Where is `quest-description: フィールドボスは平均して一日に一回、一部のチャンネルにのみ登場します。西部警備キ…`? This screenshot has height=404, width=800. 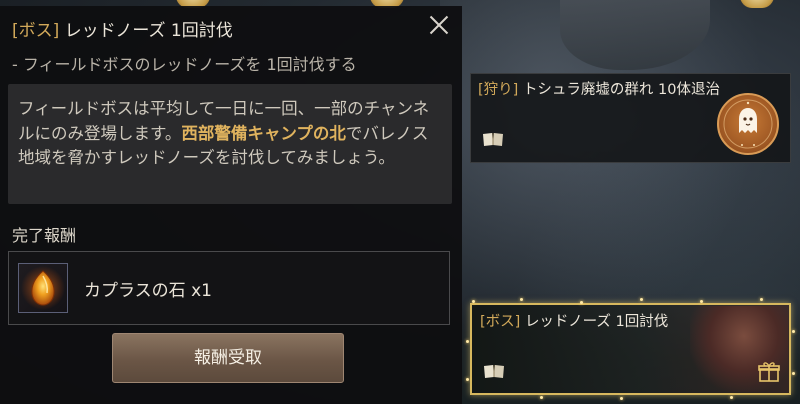 quest-description: フィールドボスは平均して一日に一回、一部のチャンネルにのみ登場します。西部警備キ… is located at coordinates (228, 134).